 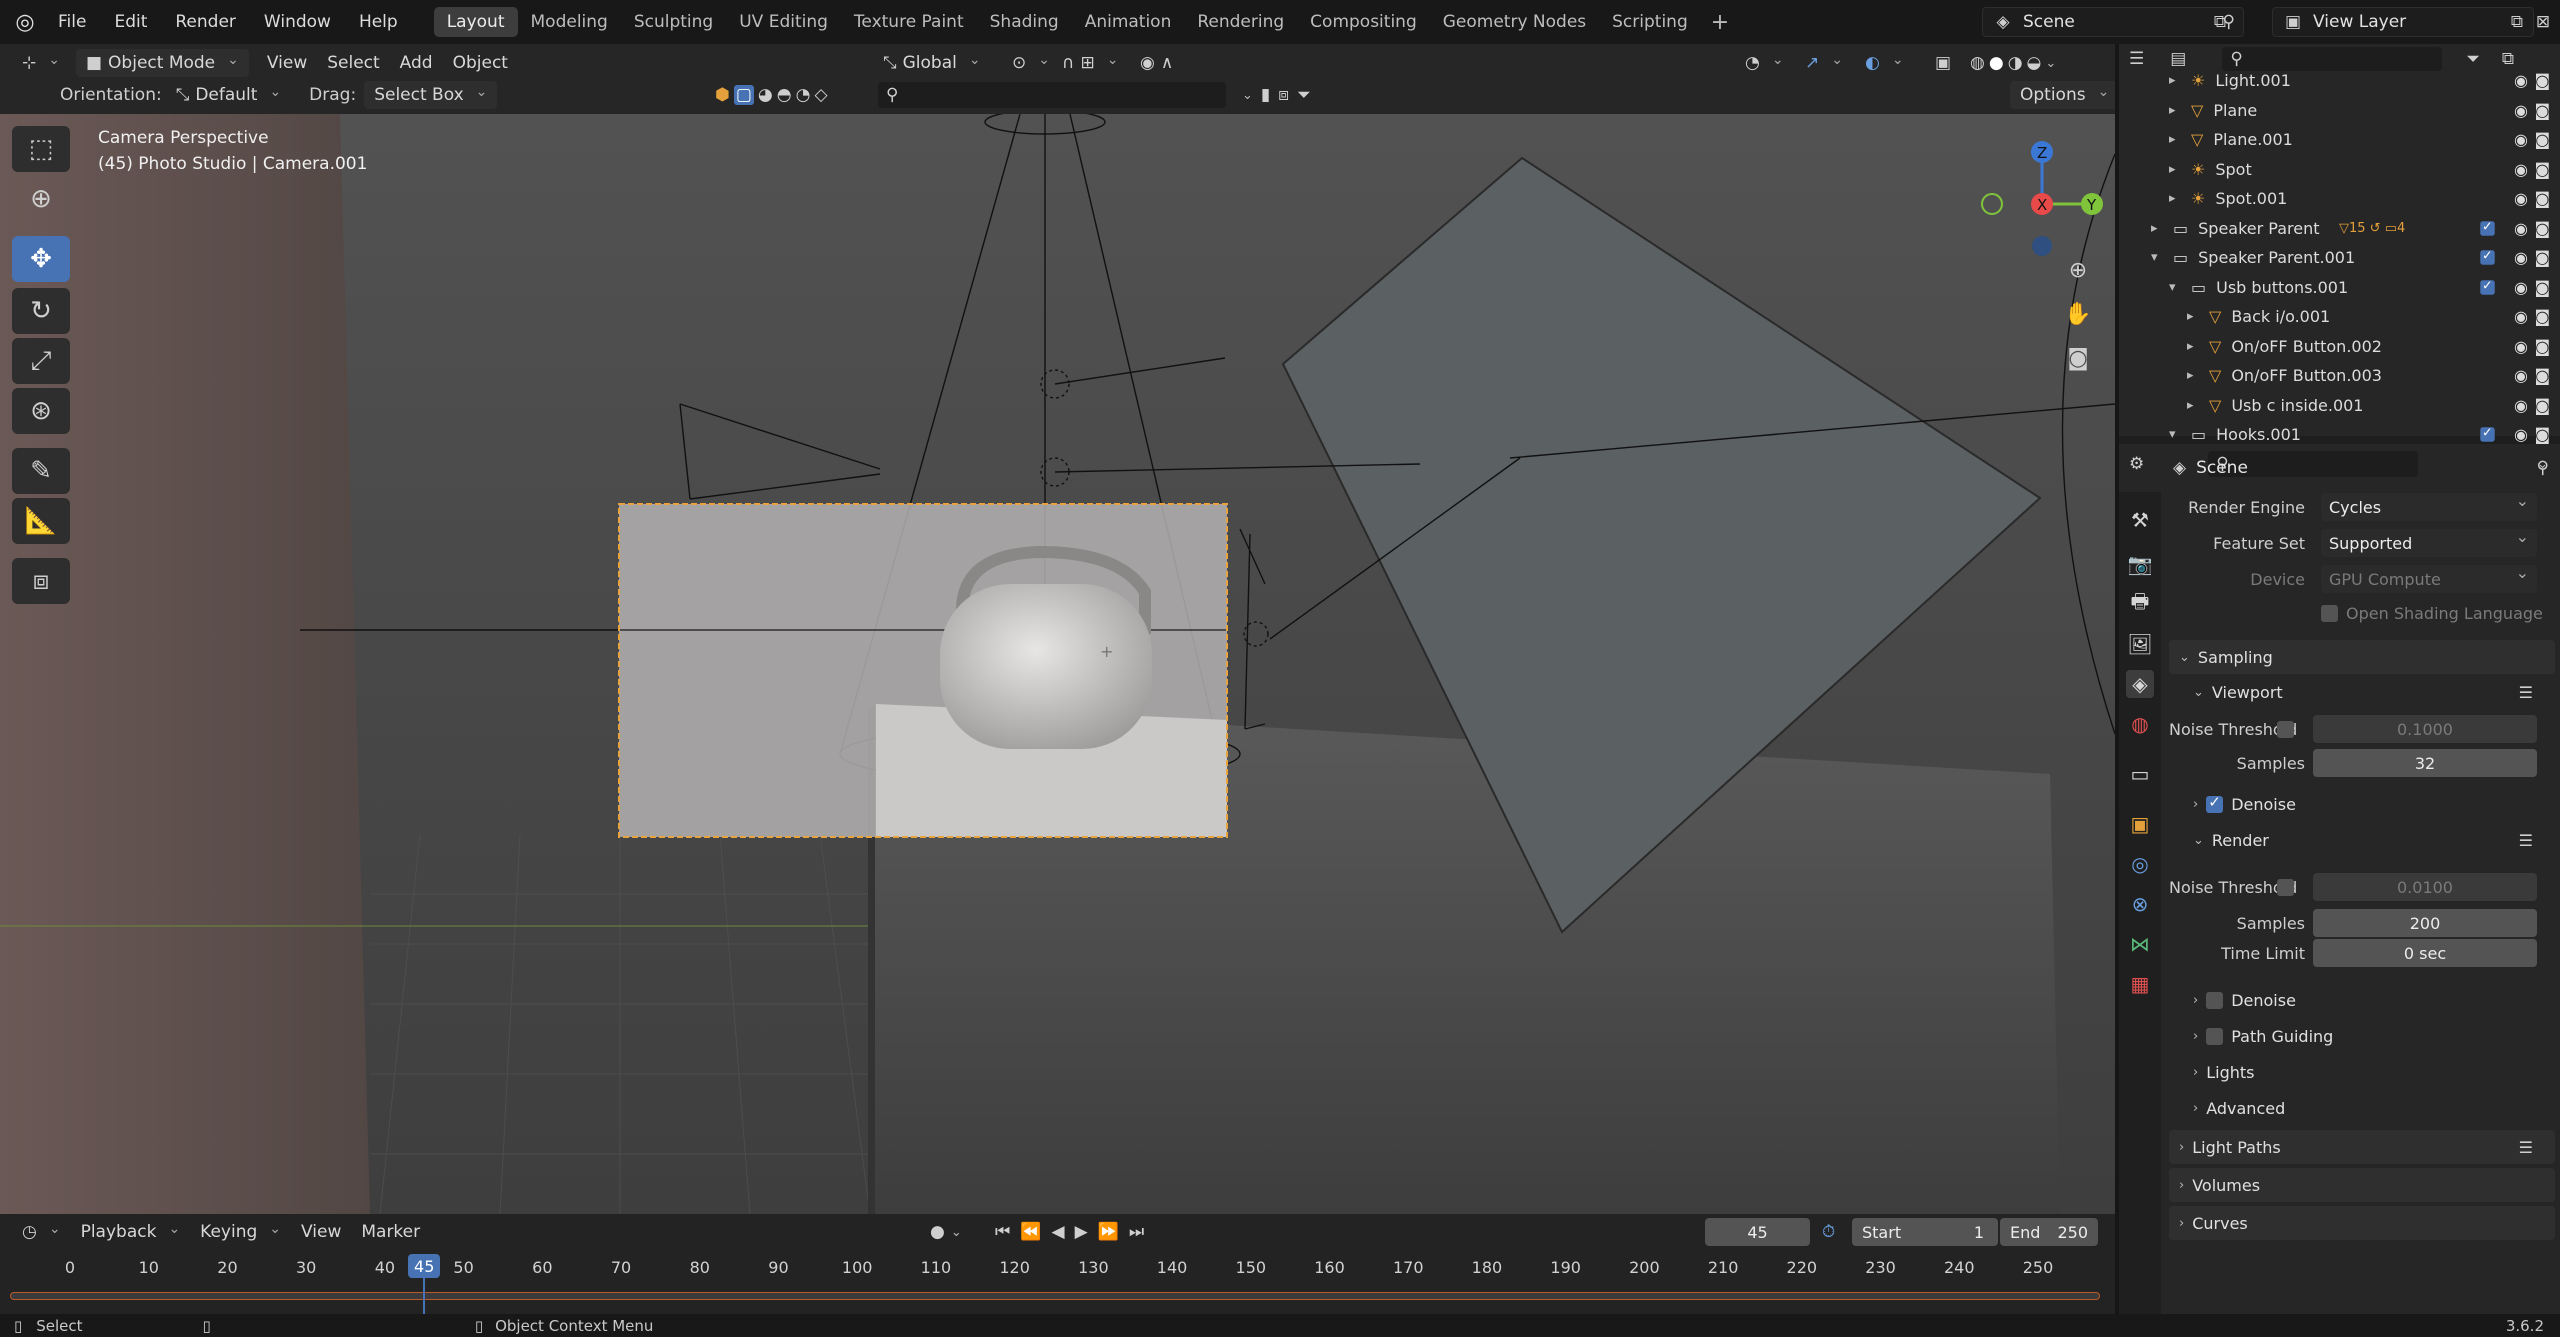 What do you see at coordinates (2113, 22) in the screenshot?
I see `scene-selector: ◈ Scene ⚲` at bounding box center [2113, 22].